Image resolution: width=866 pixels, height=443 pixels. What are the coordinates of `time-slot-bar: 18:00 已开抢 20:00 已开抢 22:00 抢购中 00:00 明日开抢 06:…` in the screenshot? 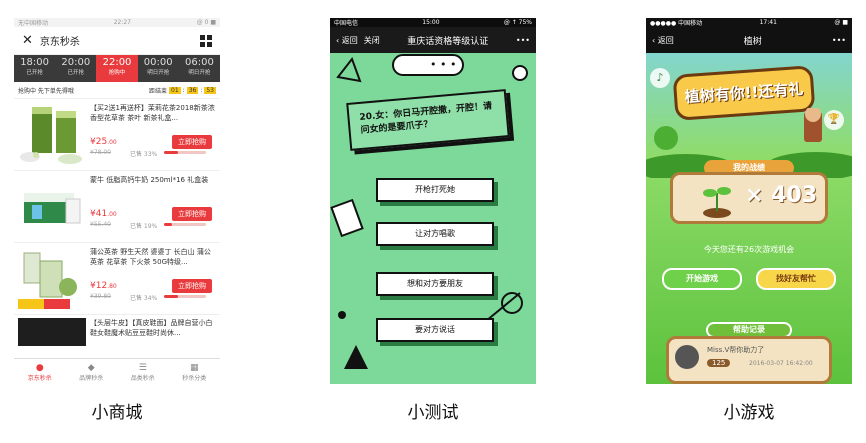 It's located at (117, 68).